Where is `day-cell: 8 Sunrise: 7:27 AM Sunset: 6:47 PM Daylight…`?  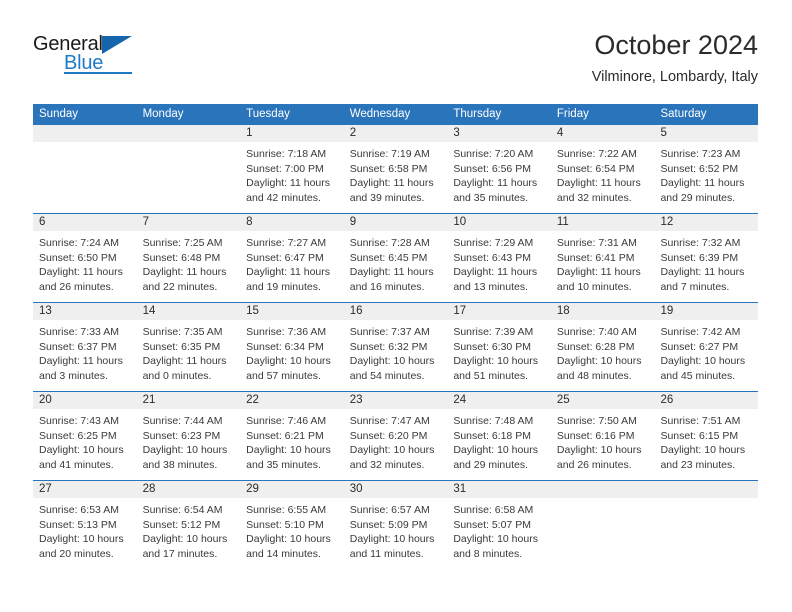 day-cell: 8 Sunrise: 7:27 AM Sunset: 6:47 PM Daylight… is located at coordinates (292, 258).